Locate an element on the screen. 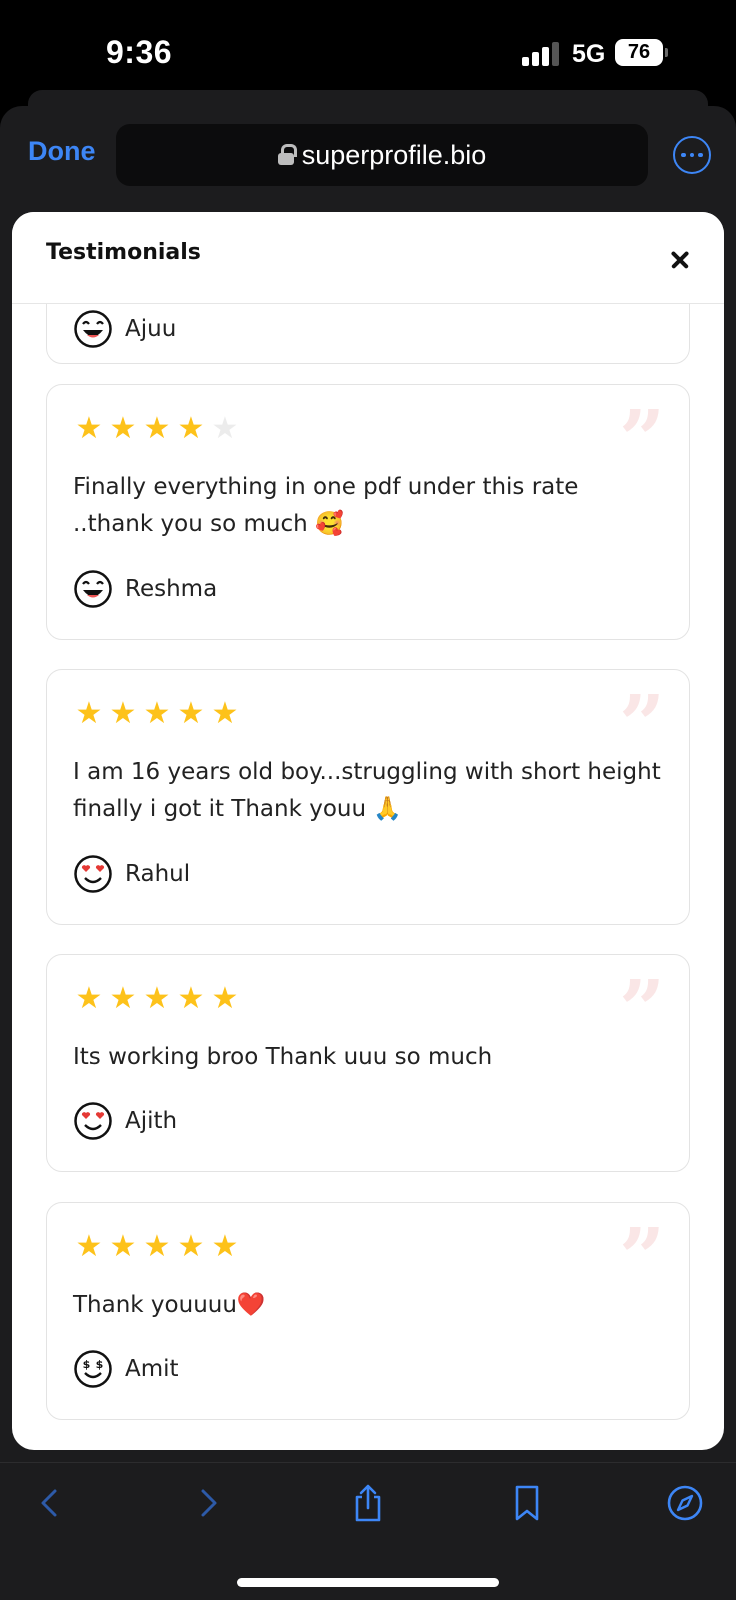 This screenshot has width=736, height=1600. url-text: superprofile.bio is located at coordinates (394, 154).